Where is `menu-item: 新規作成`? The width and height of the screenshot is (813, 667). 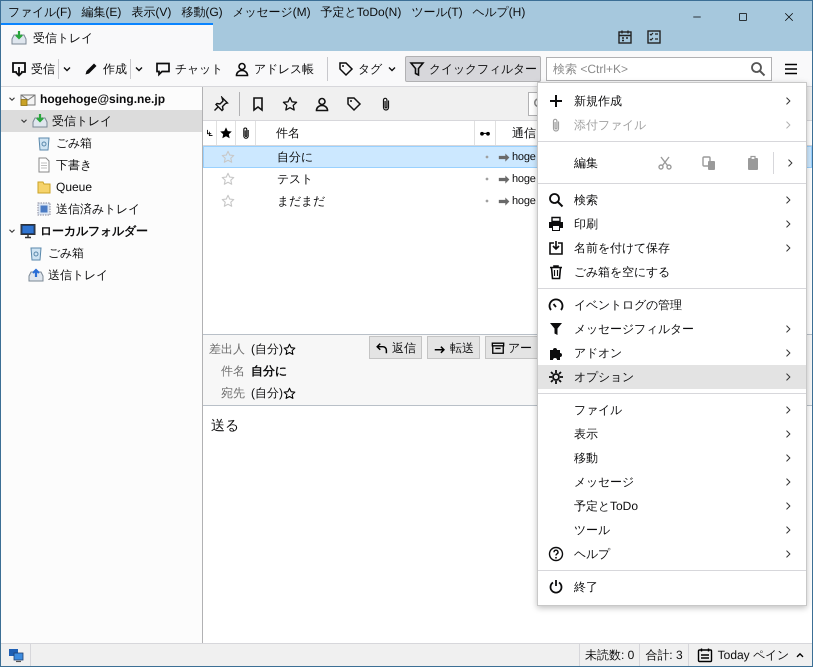 menu-item: 新規作成 is located at coordinates (672, 101).